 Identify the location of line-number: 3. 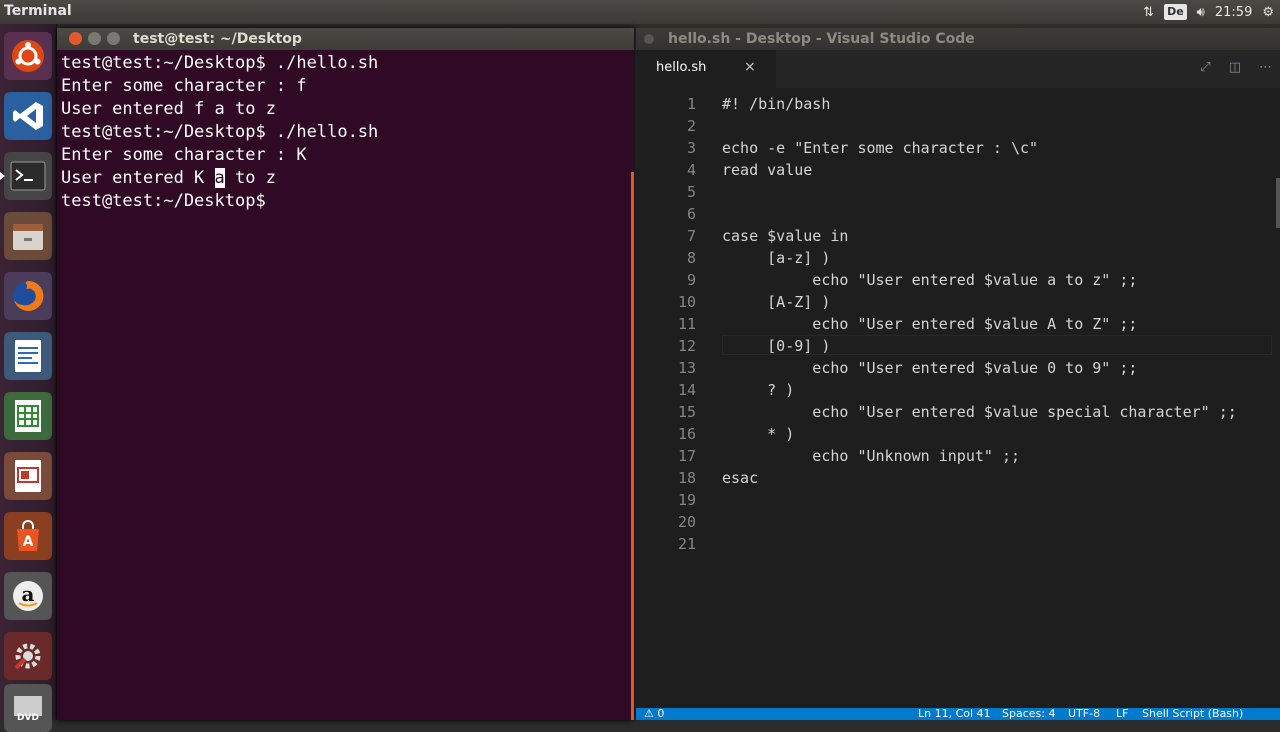
(691, 148).